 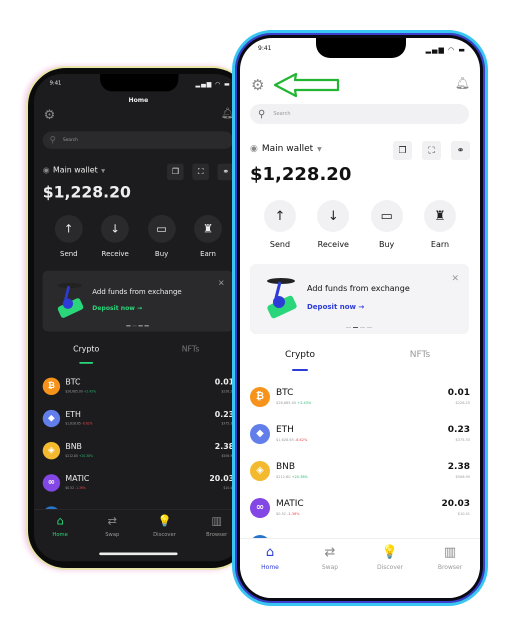 What do you see at coordinates (282, 114) in the screenshot?
I see `search-placeholder: Search` at bounding box center [282, 114].